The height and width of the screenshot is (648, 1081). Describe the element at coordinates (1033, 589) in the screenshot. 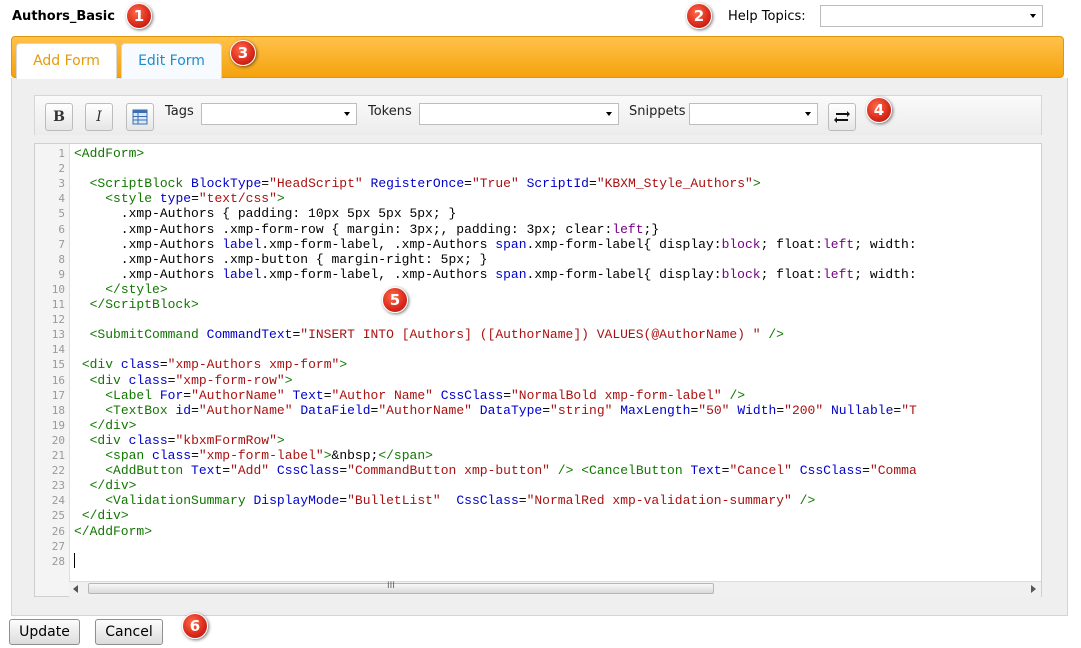

I see `scroll-right-icon` at that location.